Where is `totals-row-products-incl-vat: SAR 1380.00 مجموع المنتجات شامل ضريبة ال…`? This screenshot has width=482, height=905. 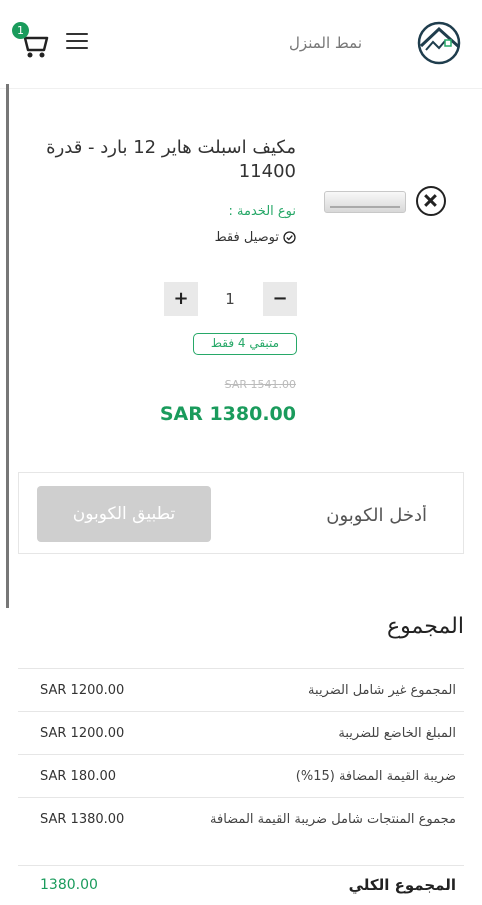 totals-row-products-incl-vat: SAR 1380.00 مجموع المنتجات شامل ضريبة ال… is located at coordinates (241, 831).